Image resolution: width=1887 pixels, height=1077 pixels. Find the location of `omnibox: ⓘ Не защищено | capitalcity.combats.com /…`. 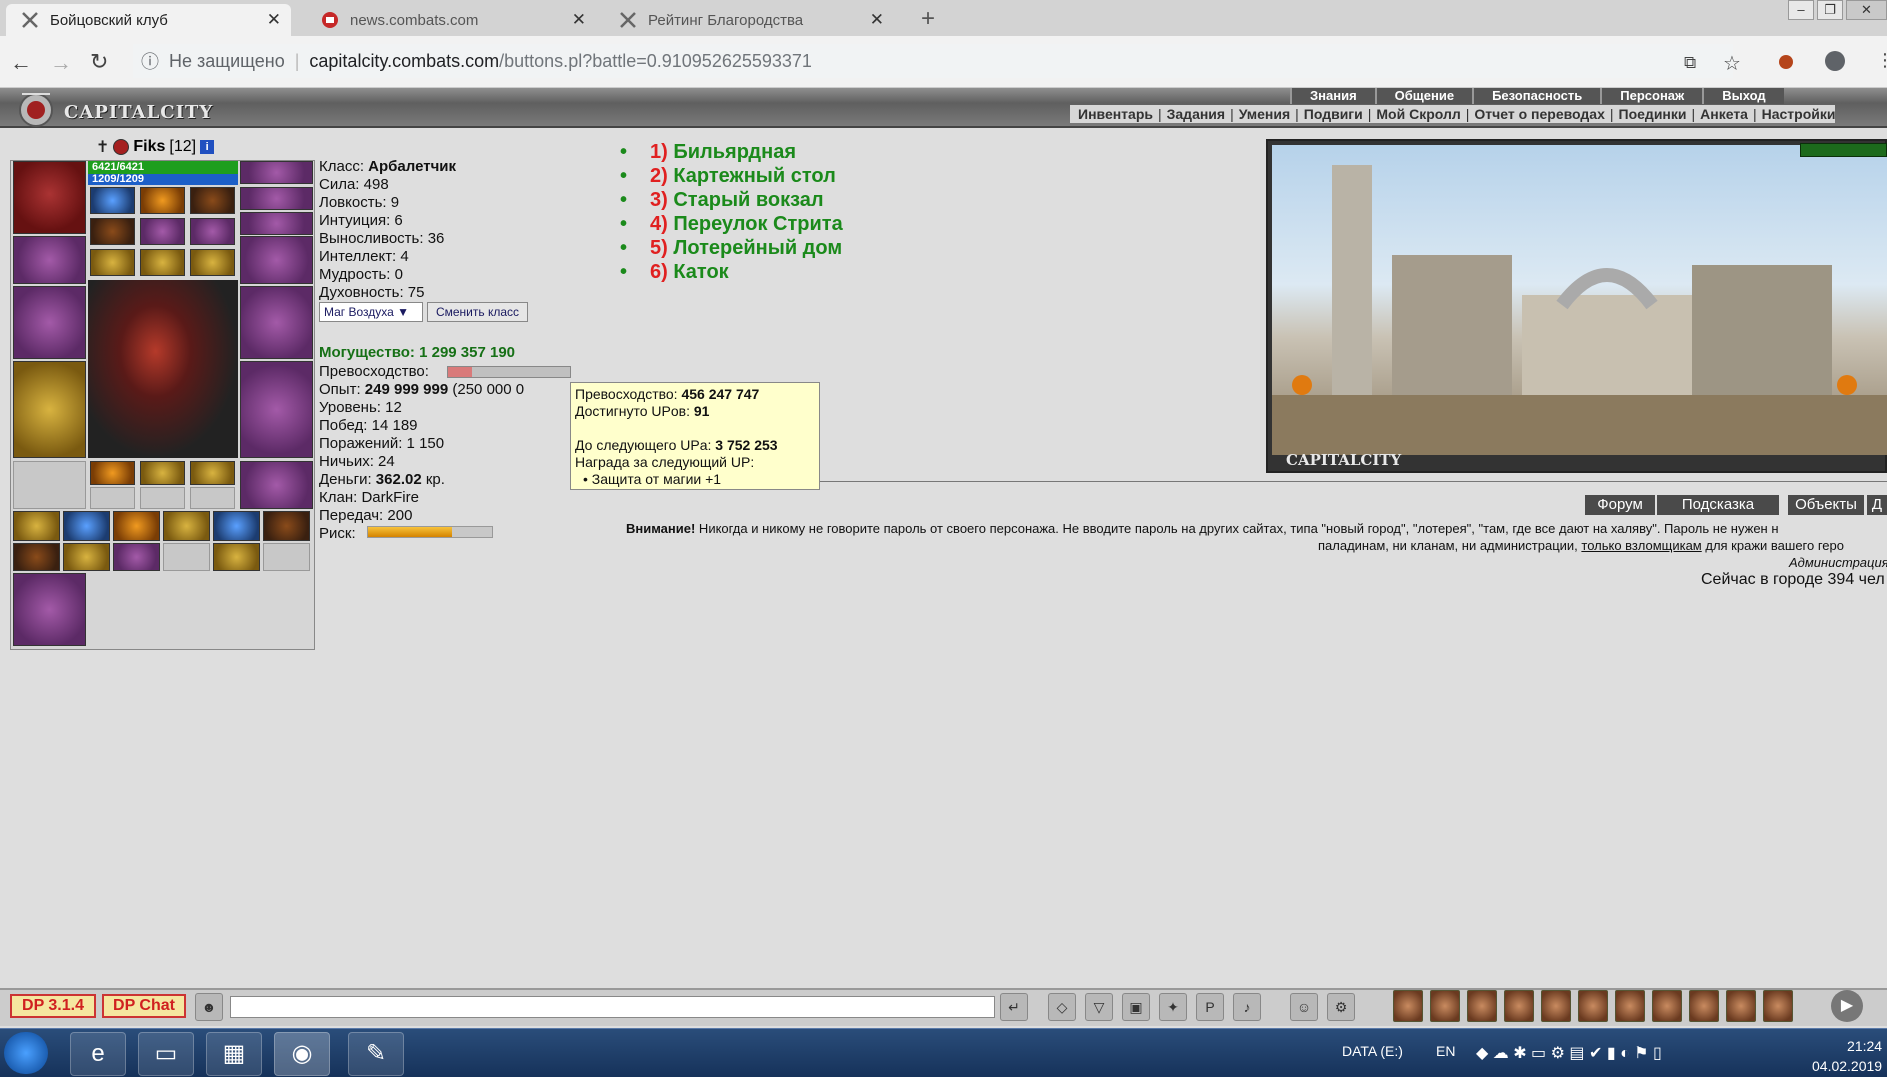

omnibox: ⓘ Не защищено | capitalcity.combats.com /… is located at coordinates (933, 61).